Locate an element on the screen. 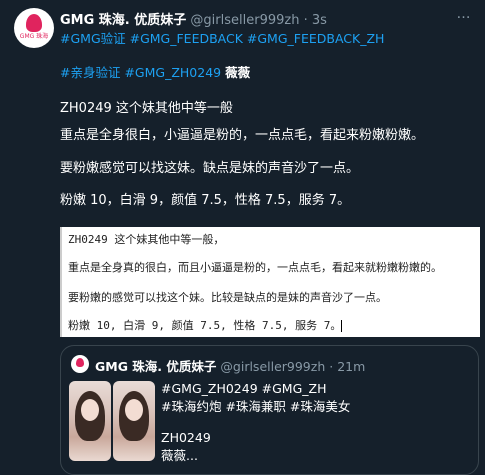 This screenshot has height=475, width=485. image-text-line: 要粉嫩的感觉可以找这个妹。比较是缺点的是妹的声音沙了一点。 is located at coordinates (227, 297).